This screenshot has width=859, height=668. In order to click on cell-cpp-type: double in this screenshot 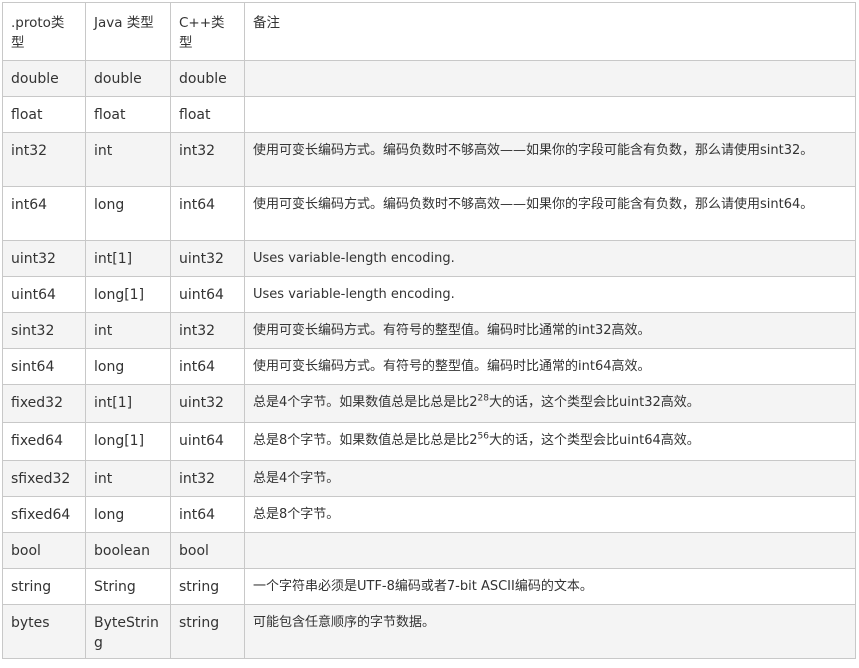, I will do `click(207, 78)`.